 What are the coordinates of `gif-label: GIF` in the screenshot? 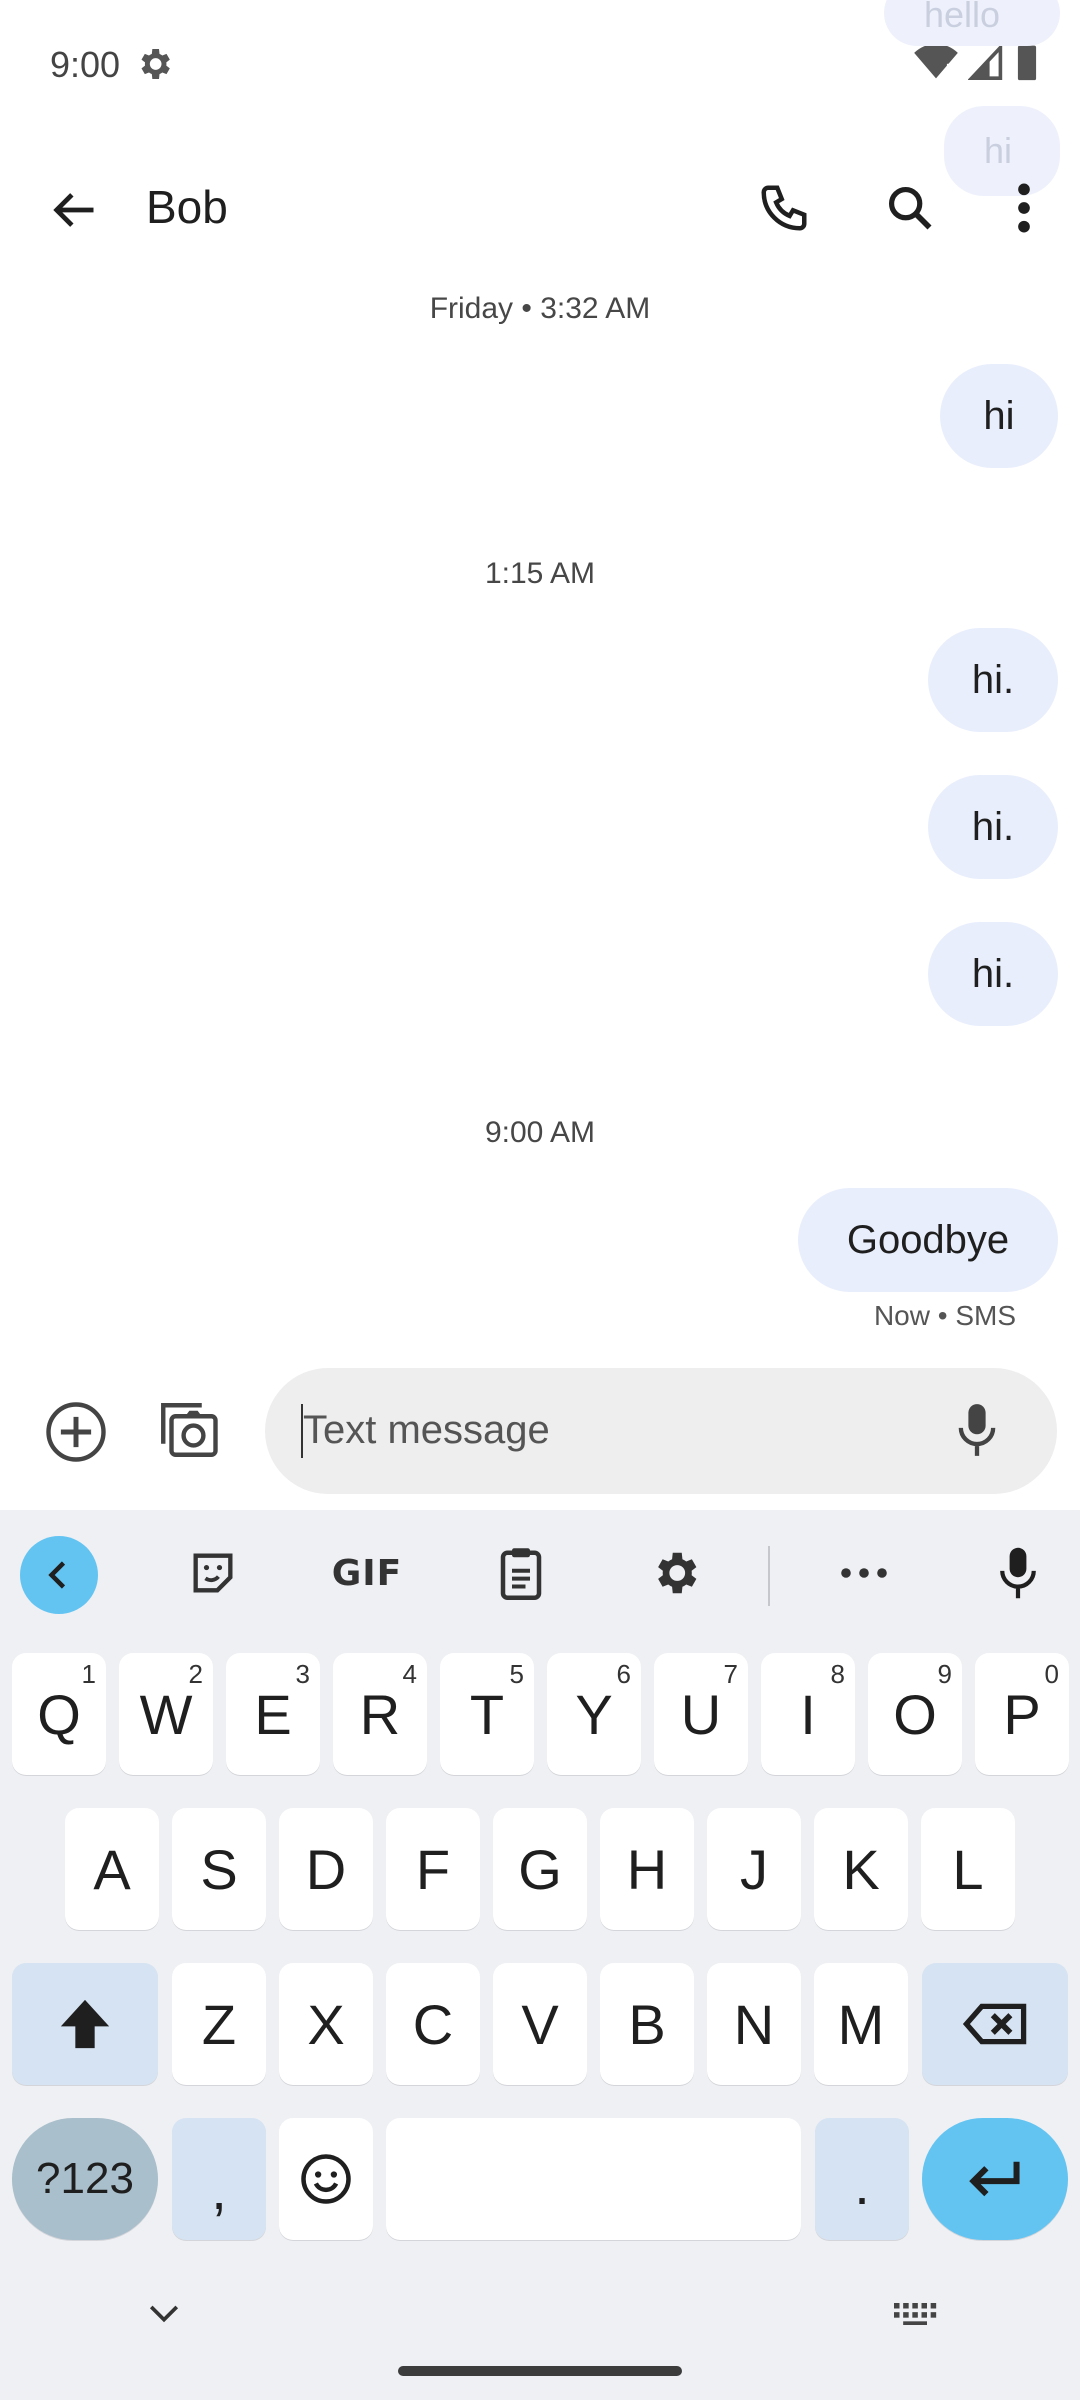 It's located at (367, 1573).